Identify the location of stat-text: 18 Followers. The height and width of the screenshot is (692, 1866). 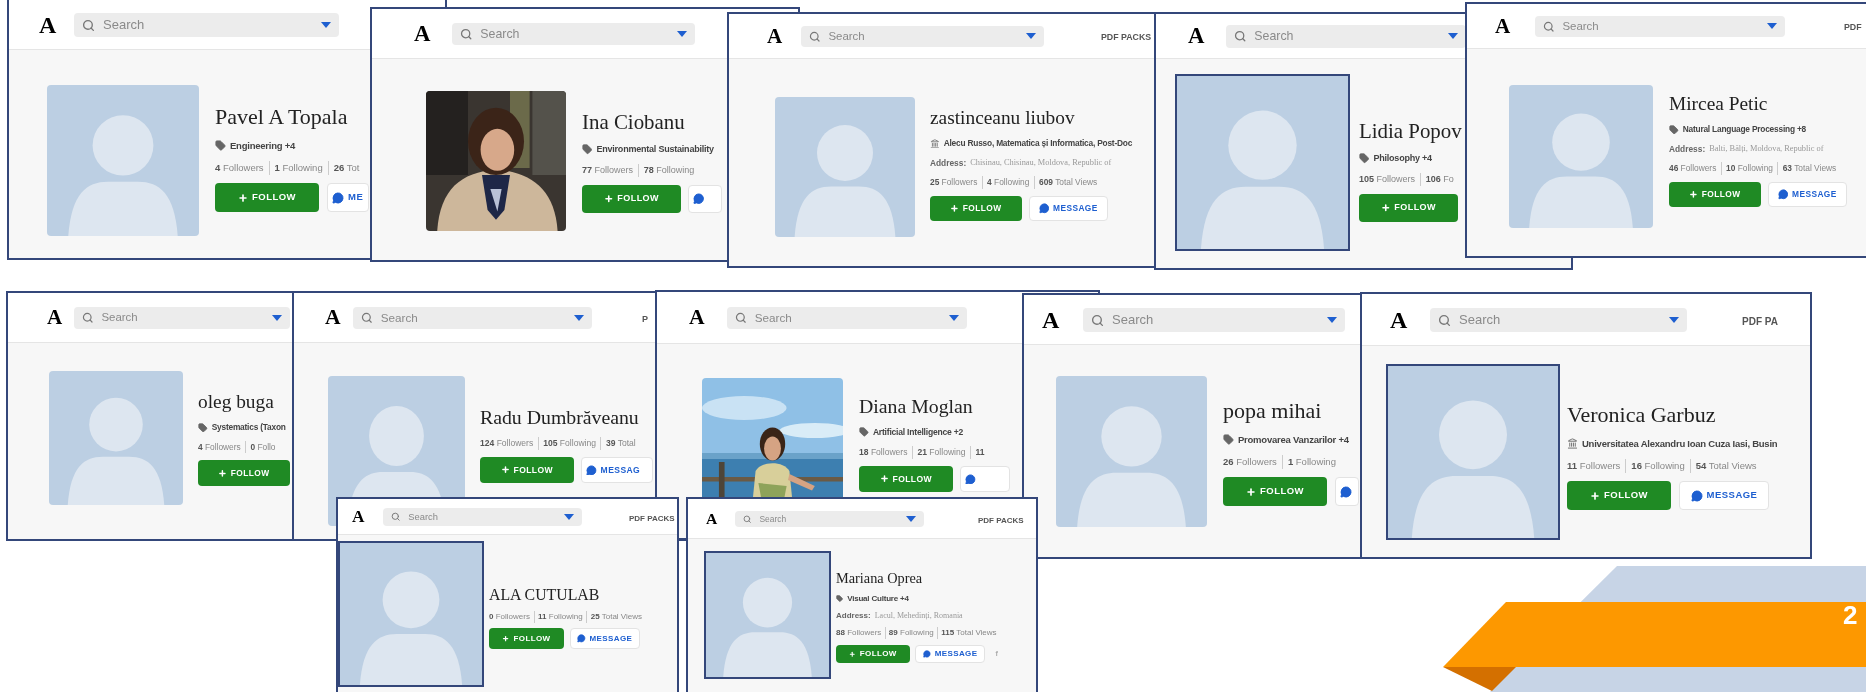
(884, 452).